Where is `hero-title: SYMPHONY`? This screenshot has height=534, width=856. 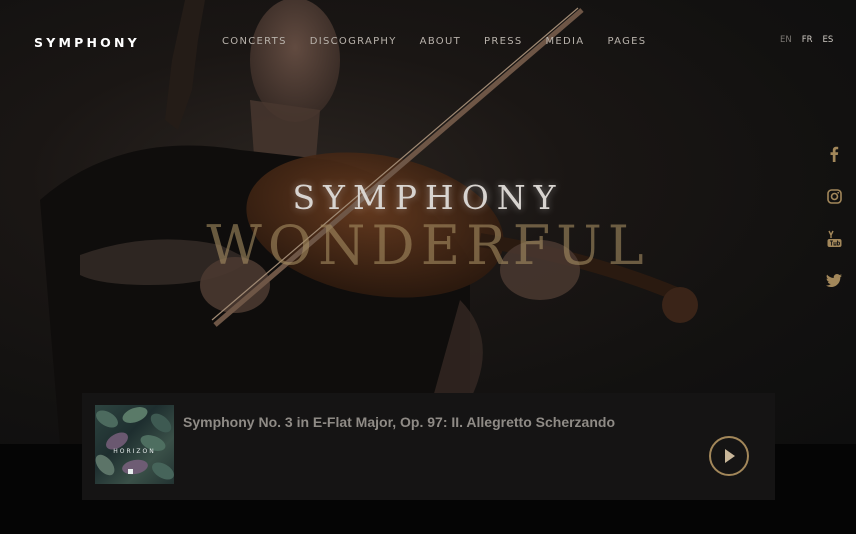
hero-title: SYMPHONY is located at coordinates (428, 197).